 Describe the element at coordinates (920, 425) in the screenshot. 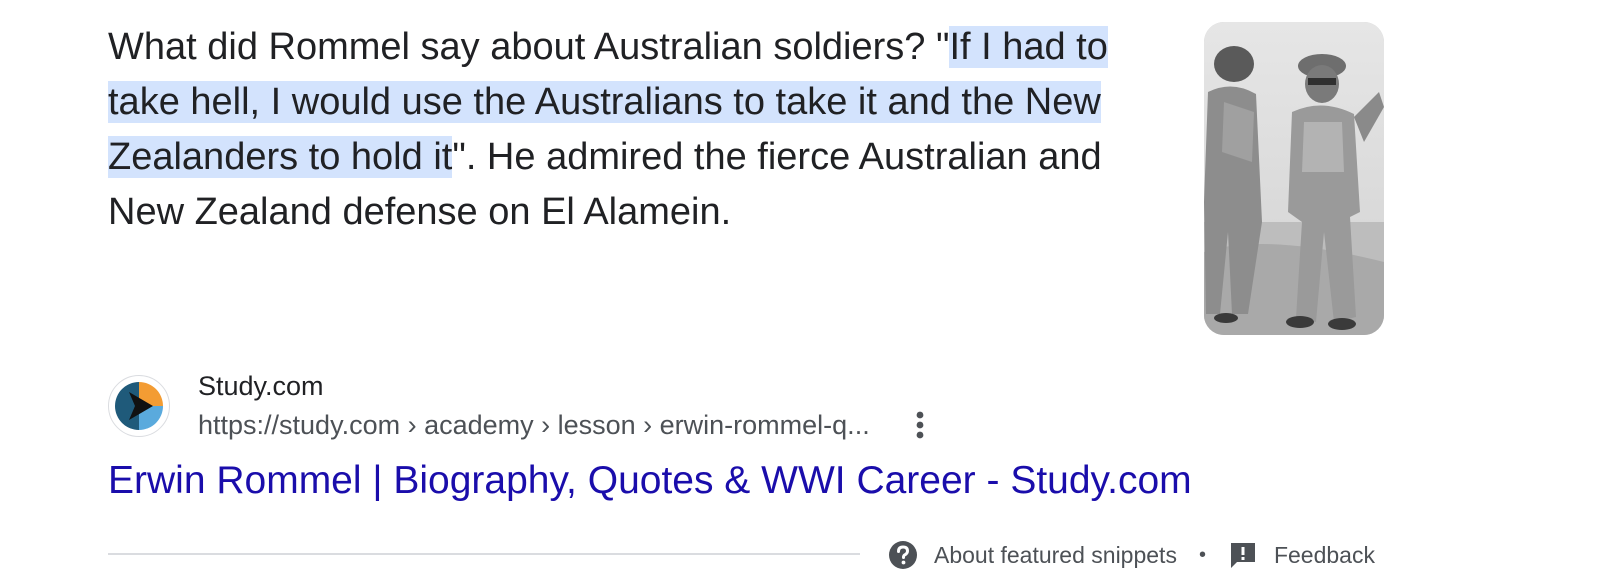

I see `more-options-icon` at that location.